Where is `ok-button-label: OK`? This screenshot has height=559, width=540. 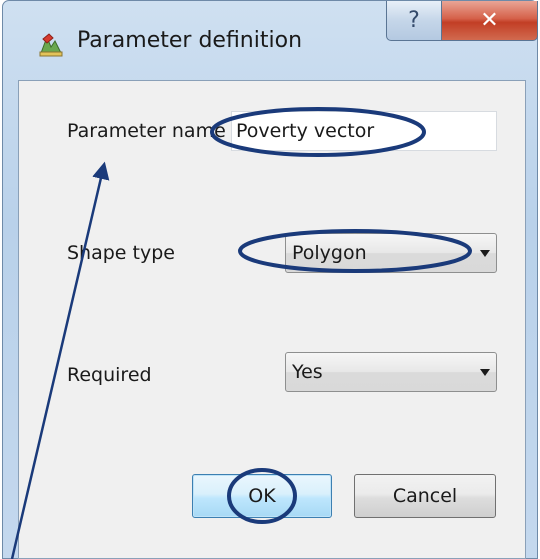
ok-button-label: OK is located at coordinates (262, 496).